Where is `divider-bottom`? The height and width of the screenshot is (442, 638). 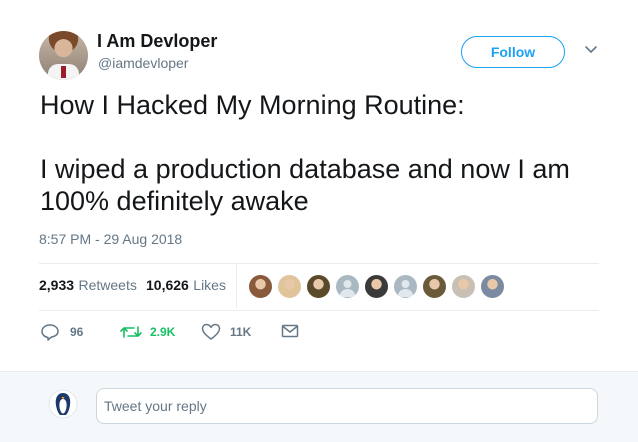 divider-bottom is located at coordinates (319, 310).